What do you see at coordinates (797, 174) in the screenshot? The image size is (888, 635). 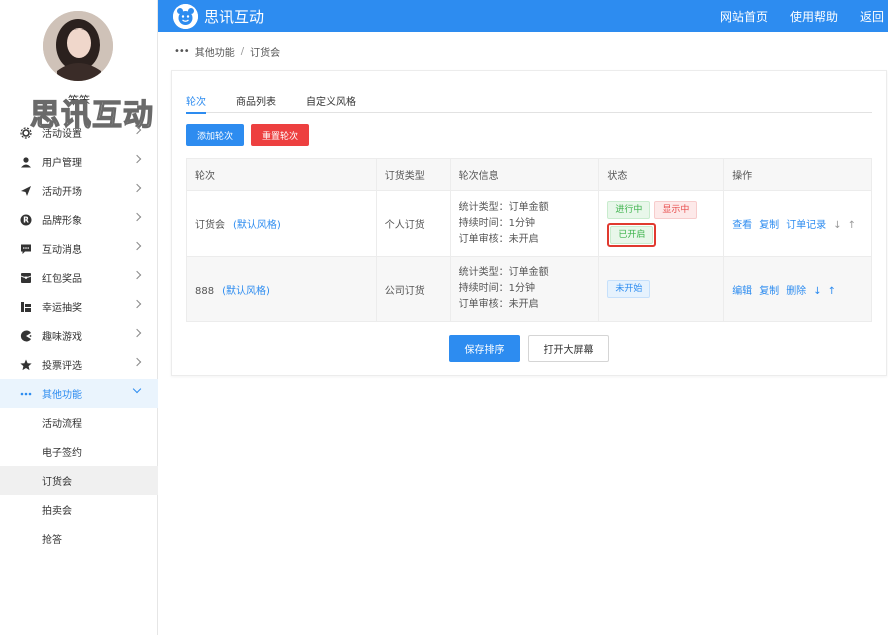 I see `column-header: 操作` at bounding box center [797, 174].